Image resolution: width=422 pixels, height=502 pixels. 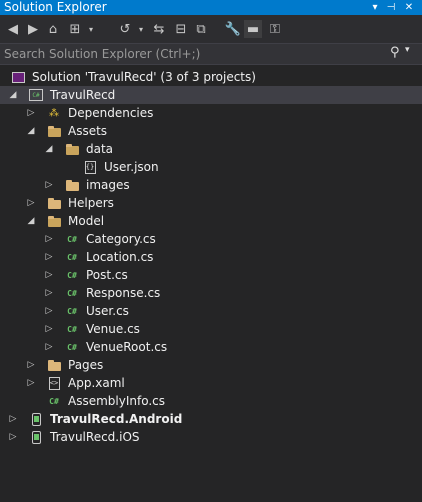 I want to click on properties-icon: 🔧, so click(x=233, y=29).